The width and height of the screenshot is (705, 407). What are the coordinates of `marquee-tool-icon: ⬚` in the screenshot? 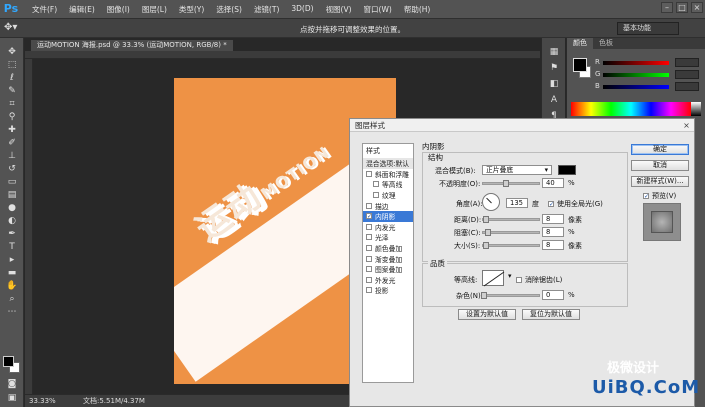 It's located at (12, 65).